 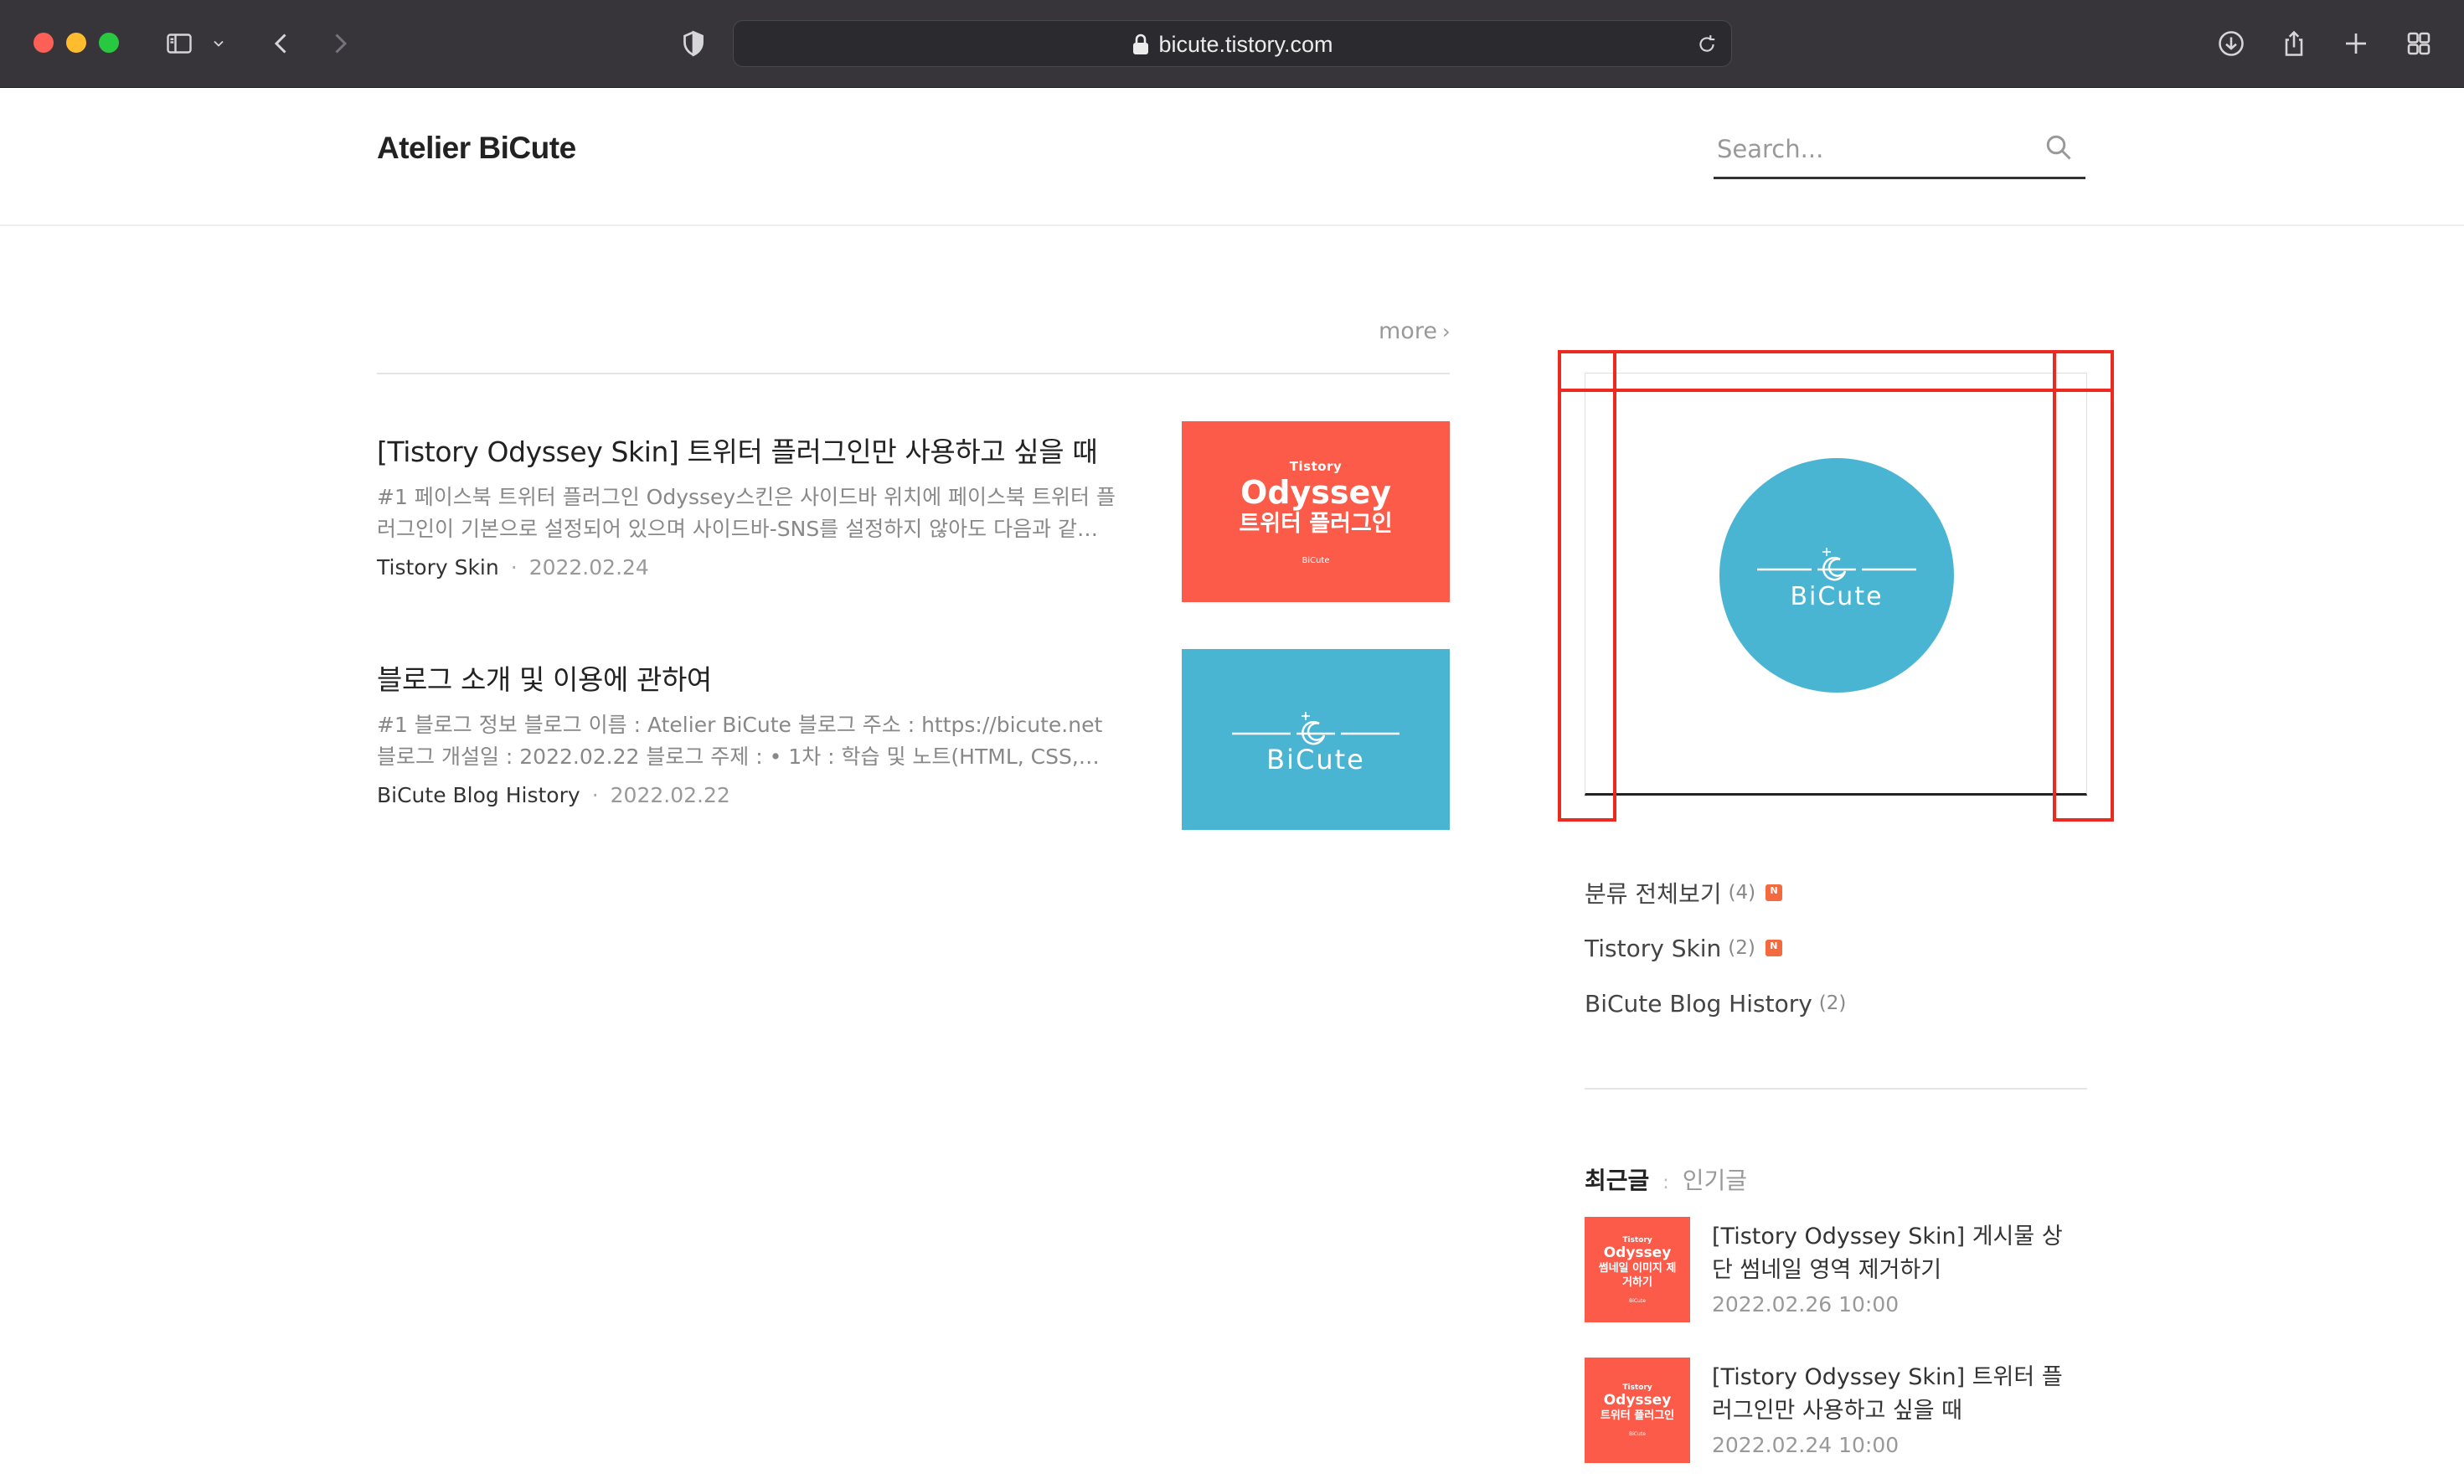 I want to click on highlight-box-right, so click(x=2083, y=586).